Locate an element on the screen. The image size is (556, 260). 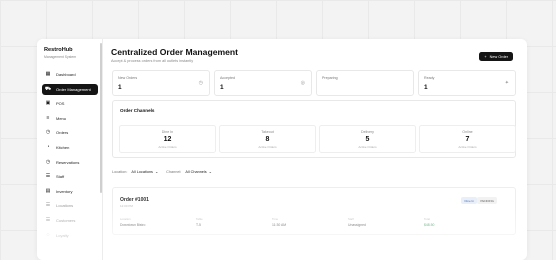
channel-filter-label: Channel: is located at coordinates (174, 171).